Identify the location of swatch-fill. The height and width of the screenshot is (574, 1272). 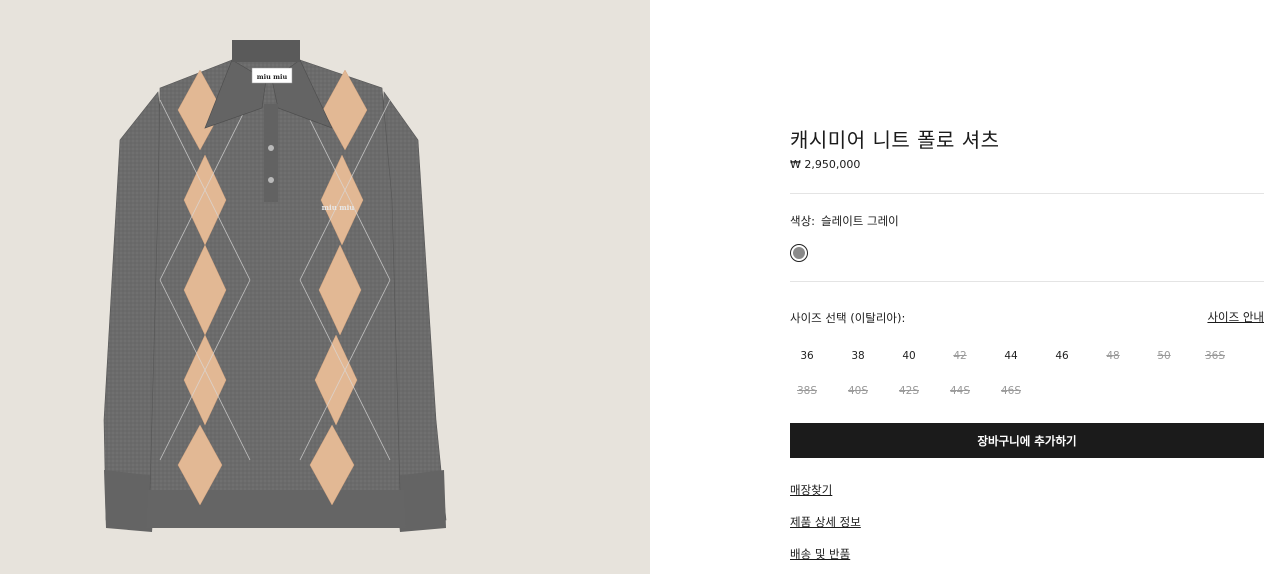
(799, 253).